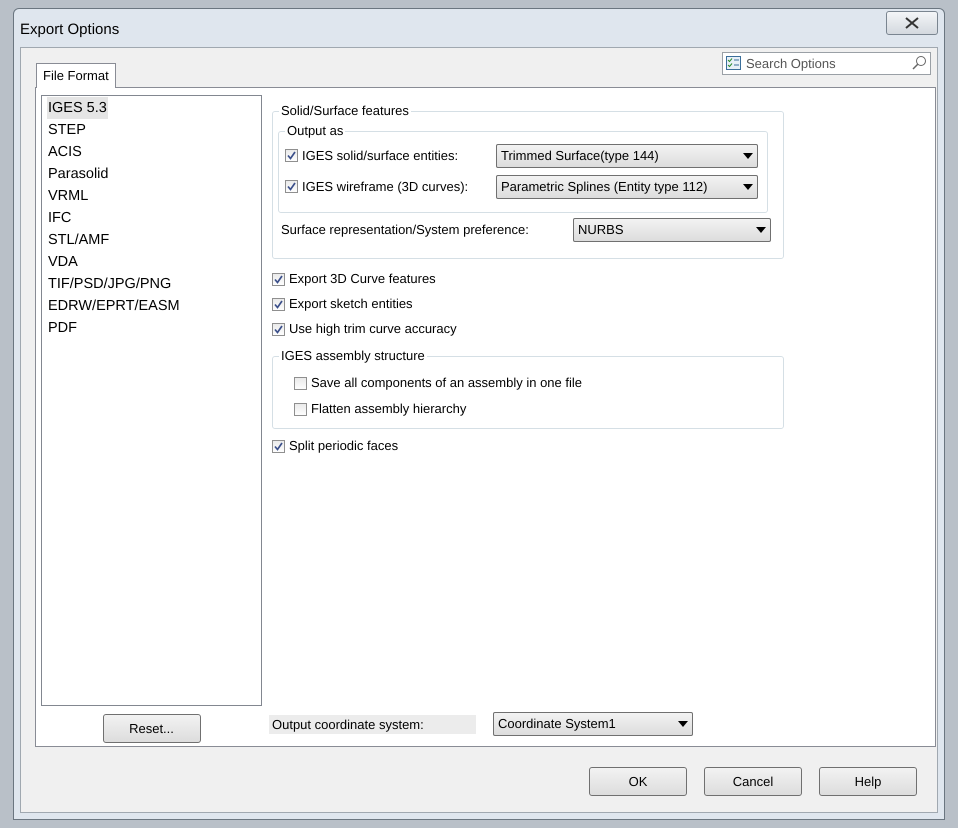  Describe the element at coordinates (373, 329) in the screenshot. I see `option-label: Use high trim curve accuracy` at that location.